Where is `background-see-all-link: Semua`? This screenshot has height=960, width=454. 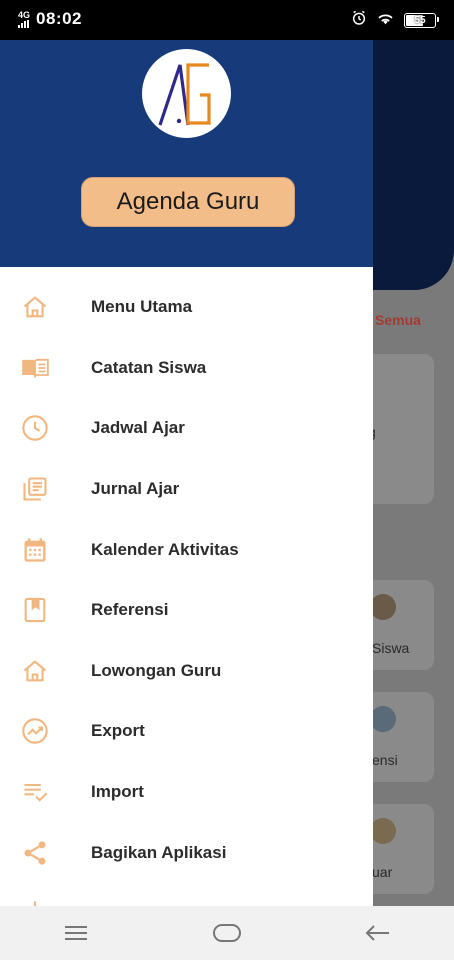
background-see-all-link: Semua is located at coordinates (398, 320).